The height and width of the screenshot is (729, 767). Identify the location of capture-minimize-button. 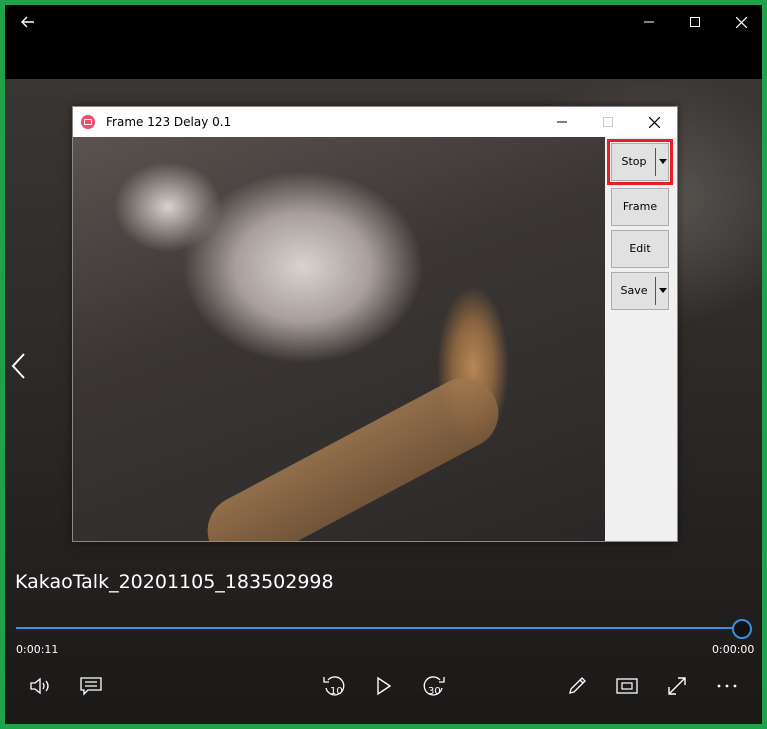
(562, 122).